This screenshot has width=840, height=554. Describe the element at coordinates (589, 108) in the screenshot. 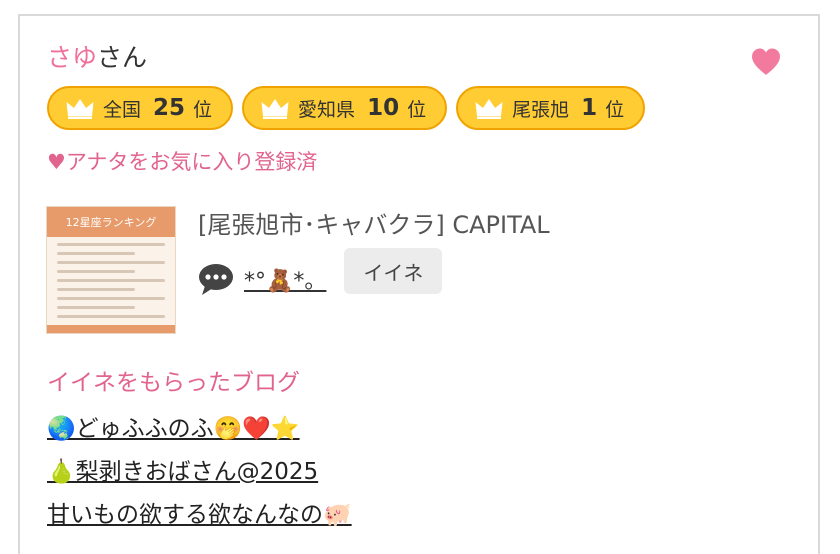

I see `rank-number: 1` at that location.